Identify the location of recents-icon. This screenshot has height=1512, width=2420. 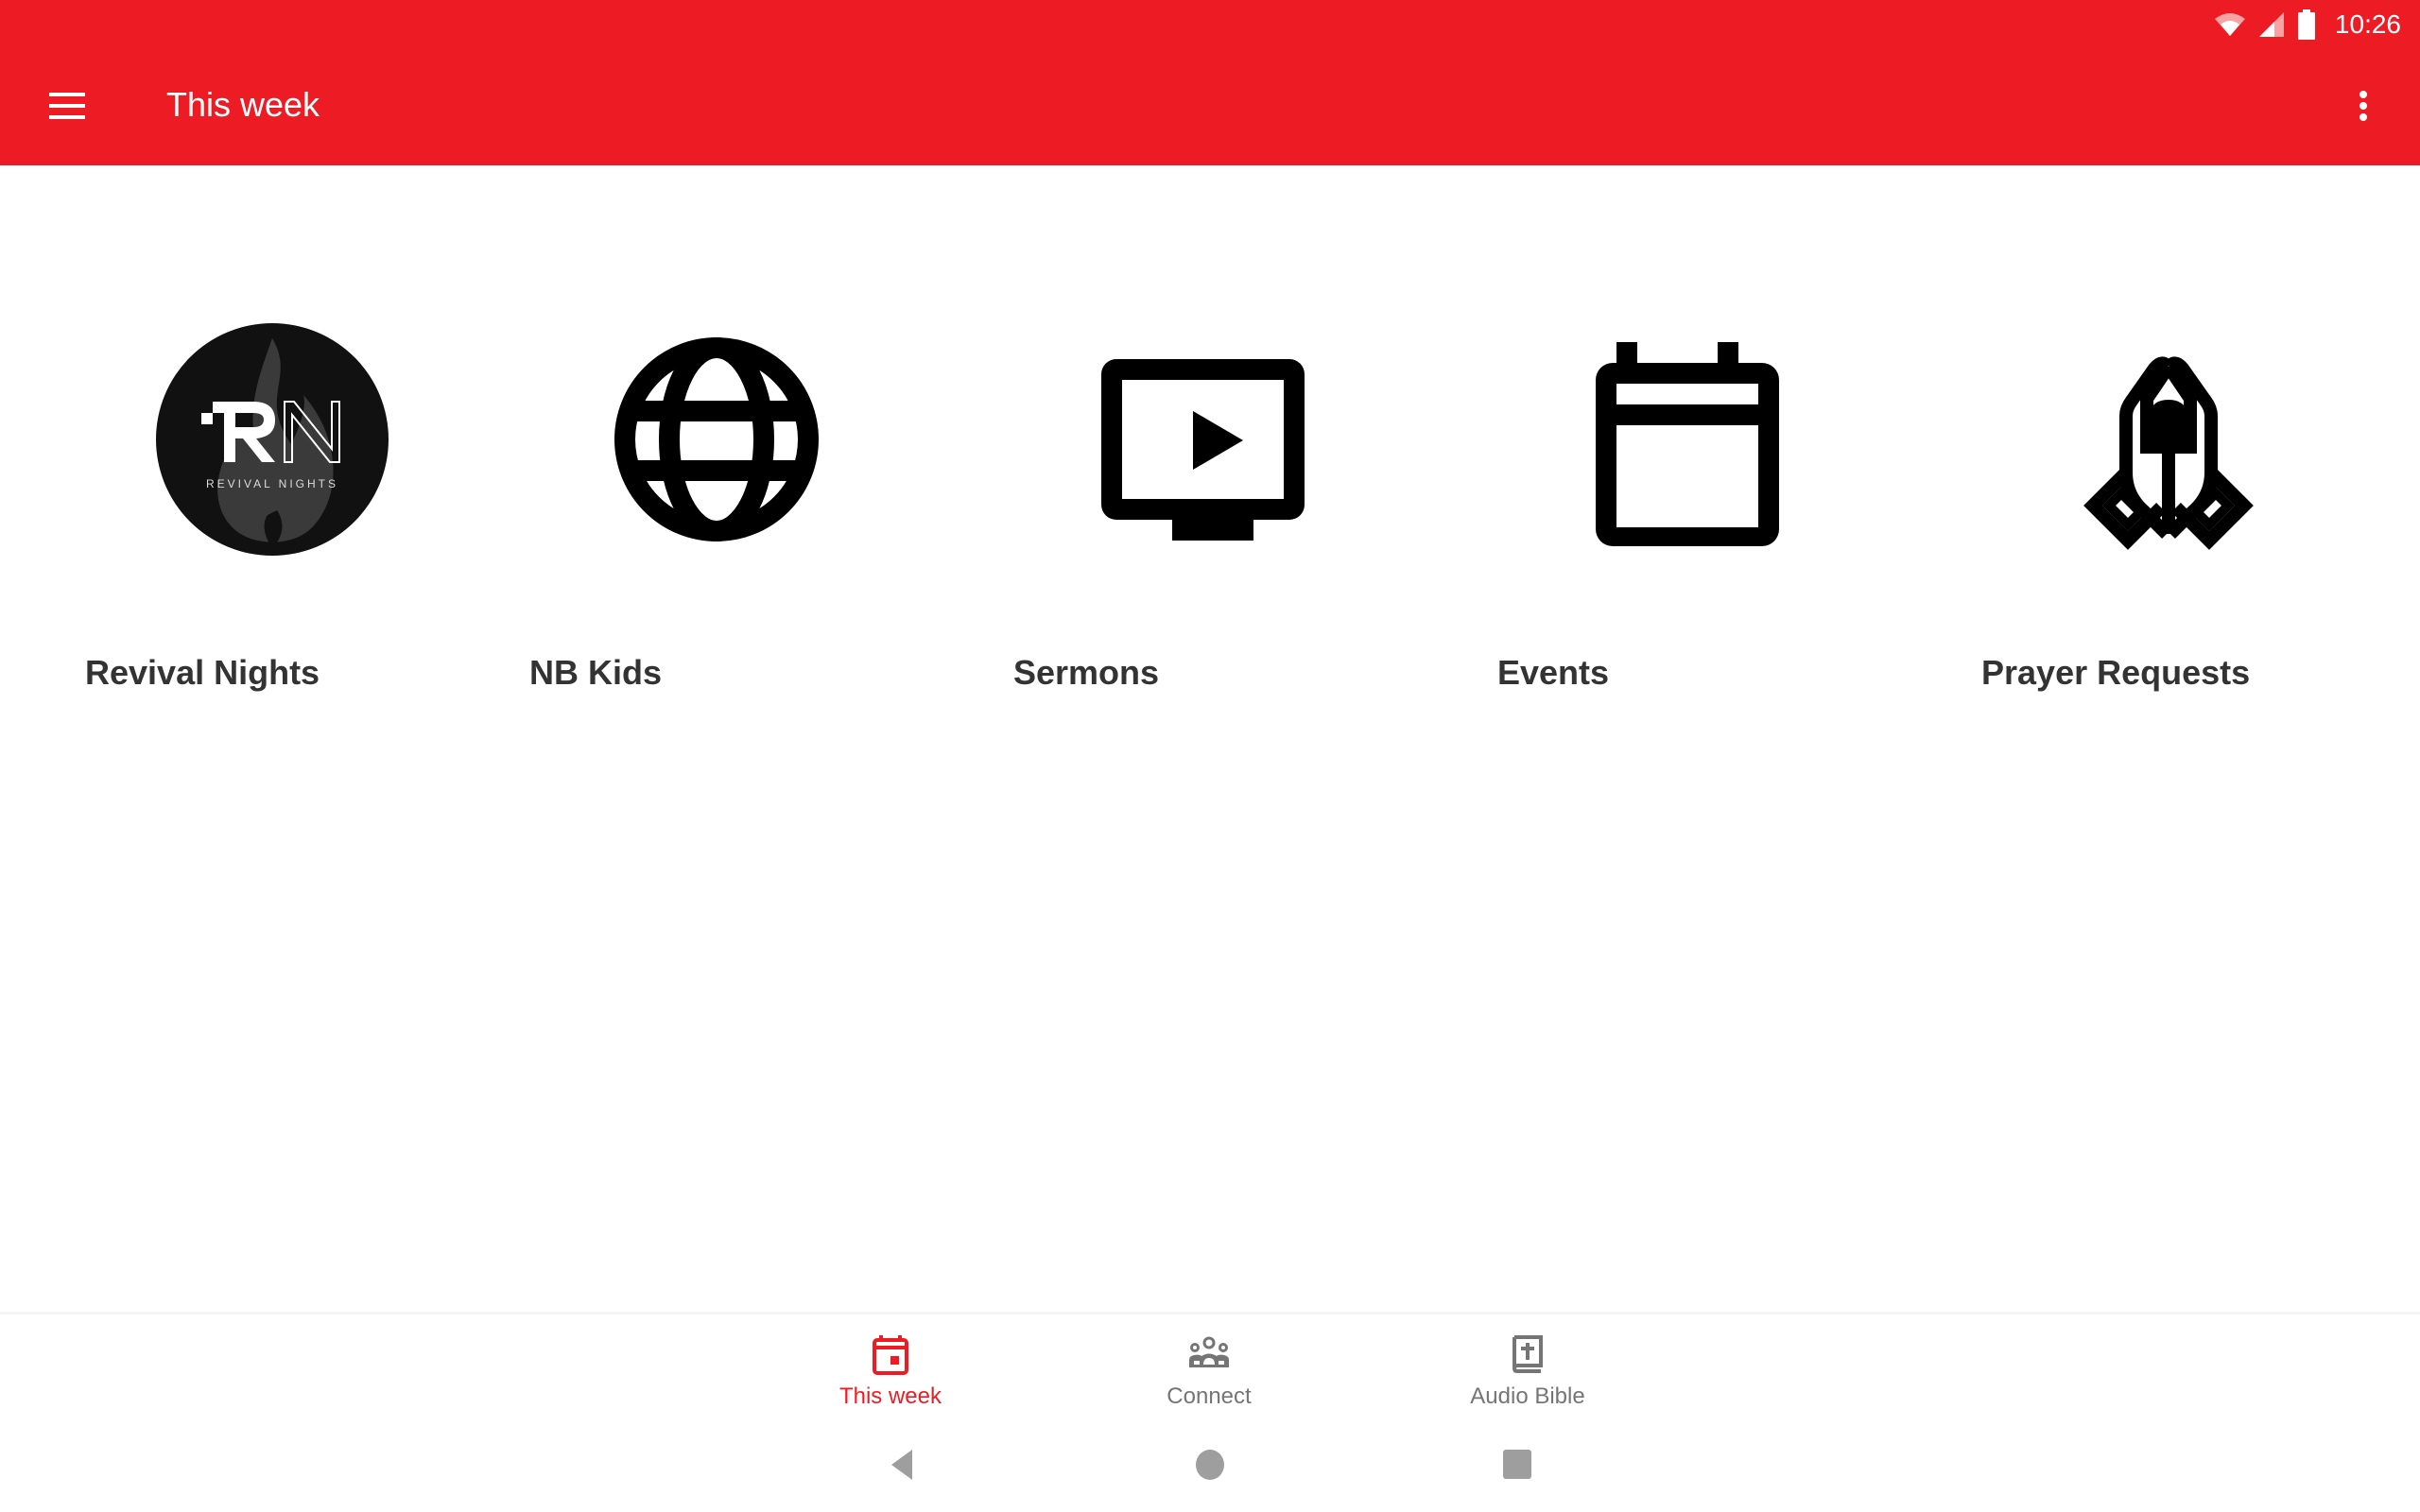
(1517, 1464).